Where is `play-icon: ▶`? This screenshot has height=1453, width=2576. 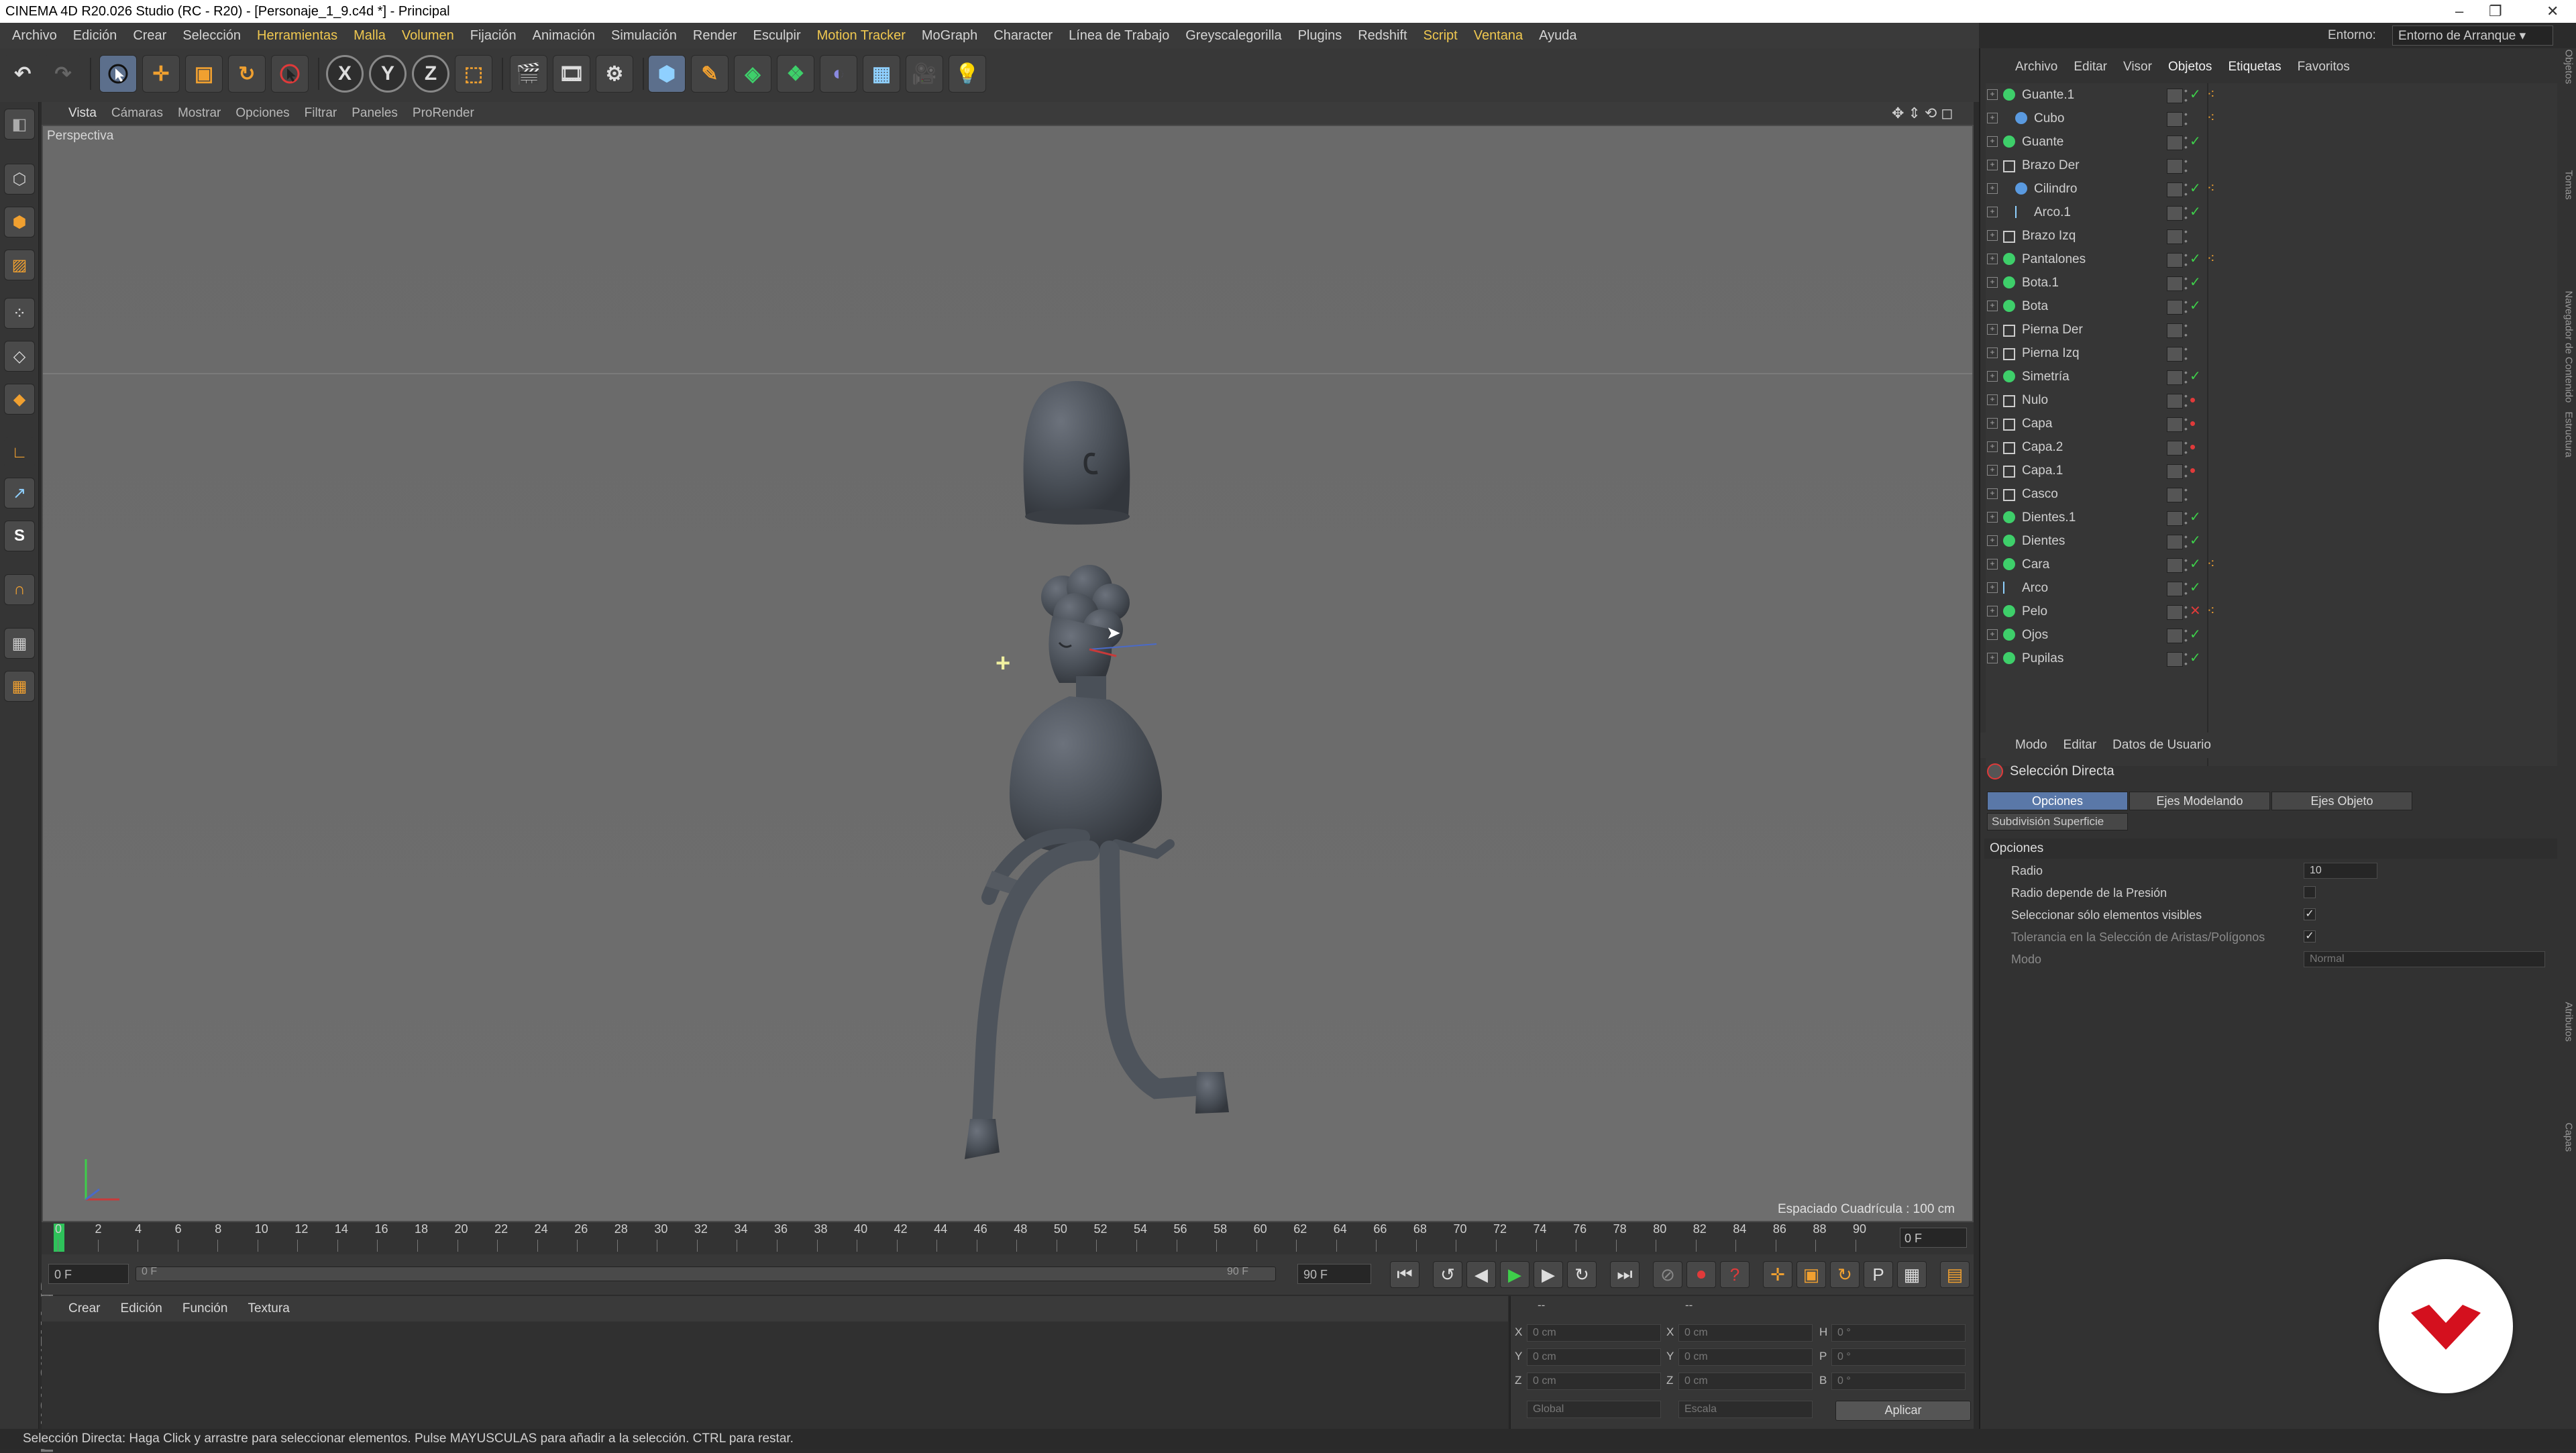 play-icon: ▶ is located at coordinates (1514, 1274).